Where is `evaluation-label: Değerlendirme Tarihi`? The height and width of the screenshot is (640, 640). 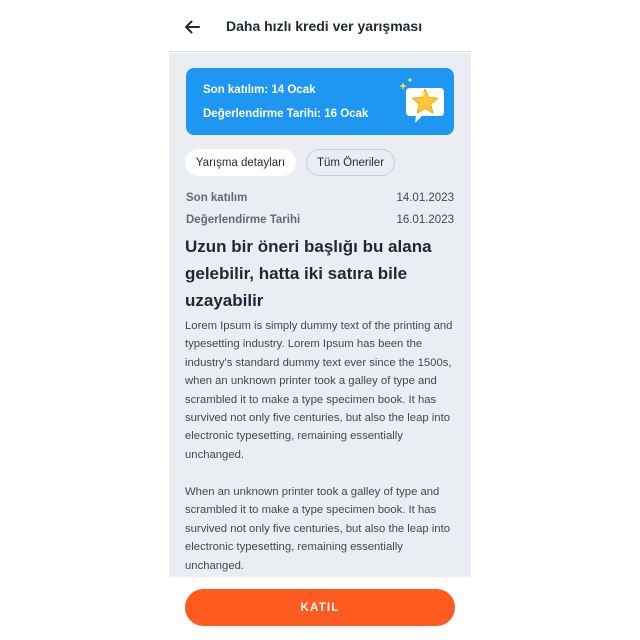
evaluation-label: Değerlendirme Tarihi is located at coordinates (243, 220).